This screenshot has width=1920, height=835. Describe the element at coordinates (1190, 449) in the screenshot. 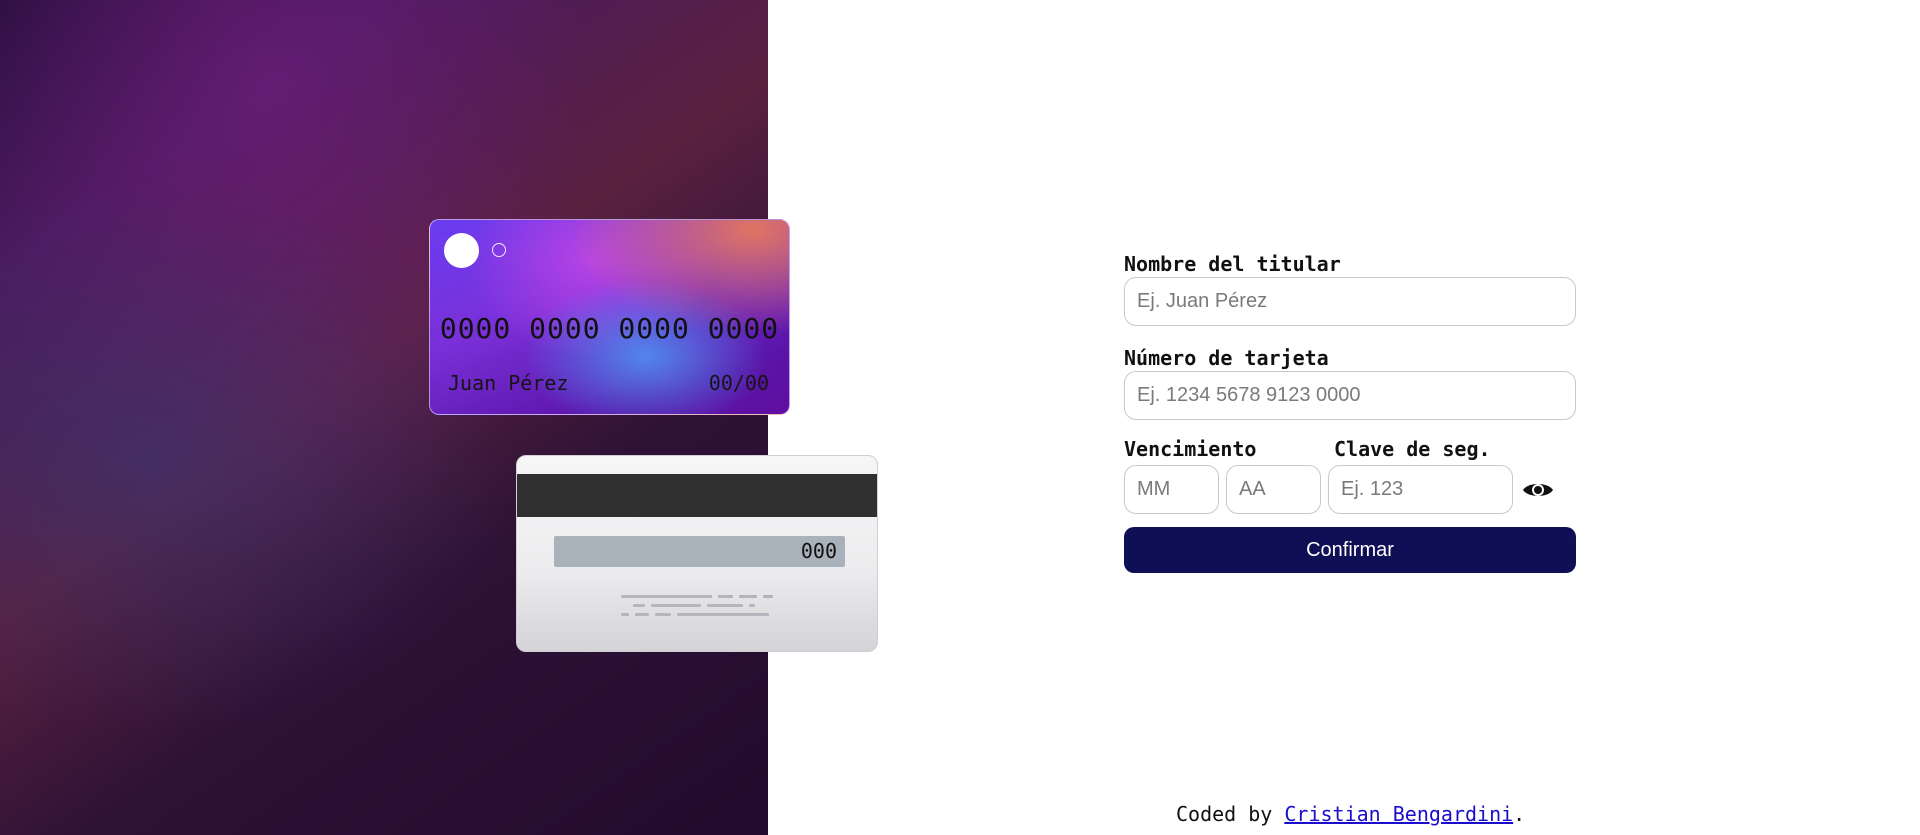

I see `expiry-label: Vencimiento` at that location.